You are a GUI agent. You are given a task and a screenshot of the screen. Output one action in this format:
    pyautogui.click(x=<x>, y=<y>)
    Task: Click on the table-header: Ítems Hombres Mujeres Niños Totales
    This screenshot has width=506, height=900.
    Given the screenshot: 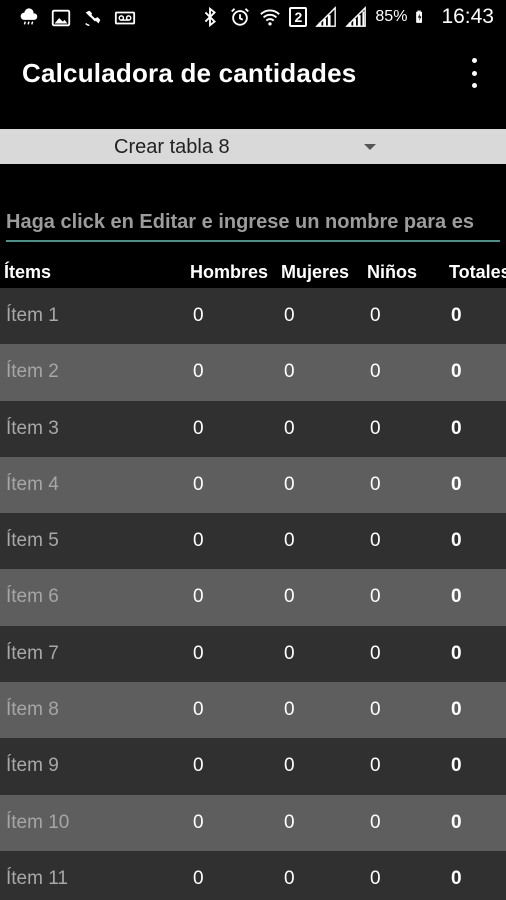 What is the action you would take?
    pyautogui.click(x=253, y=273)
    